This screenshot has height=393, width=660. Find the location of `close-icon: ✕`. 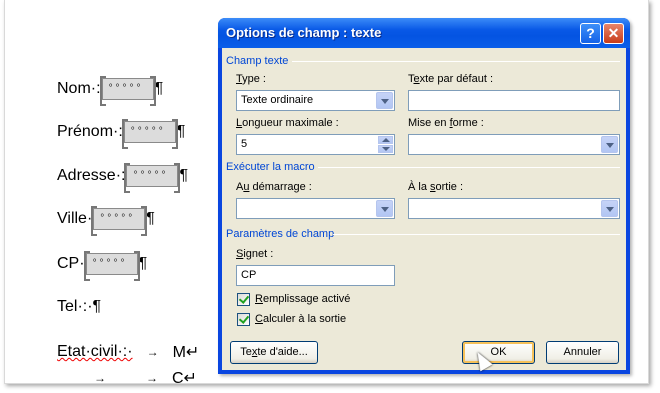

close-icon: ✕ is located at coordinates (613, 33).